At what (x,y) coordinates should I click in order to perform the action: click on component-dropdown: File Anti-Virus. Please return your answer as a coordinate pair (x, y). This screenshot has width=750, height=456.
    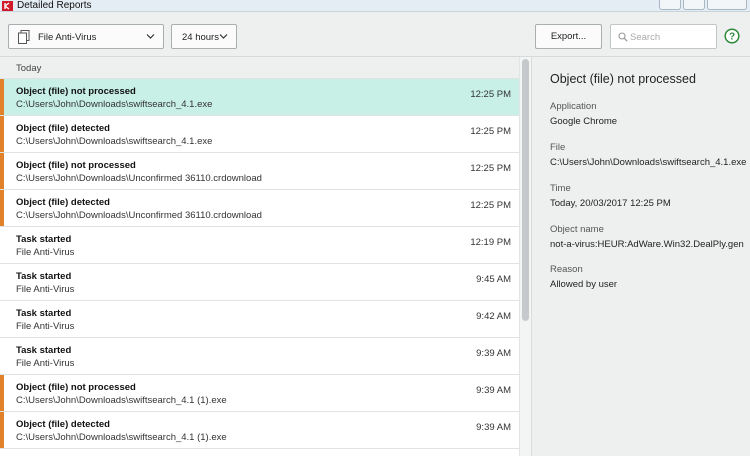
    Looking at the image, I should click on (86, 36).